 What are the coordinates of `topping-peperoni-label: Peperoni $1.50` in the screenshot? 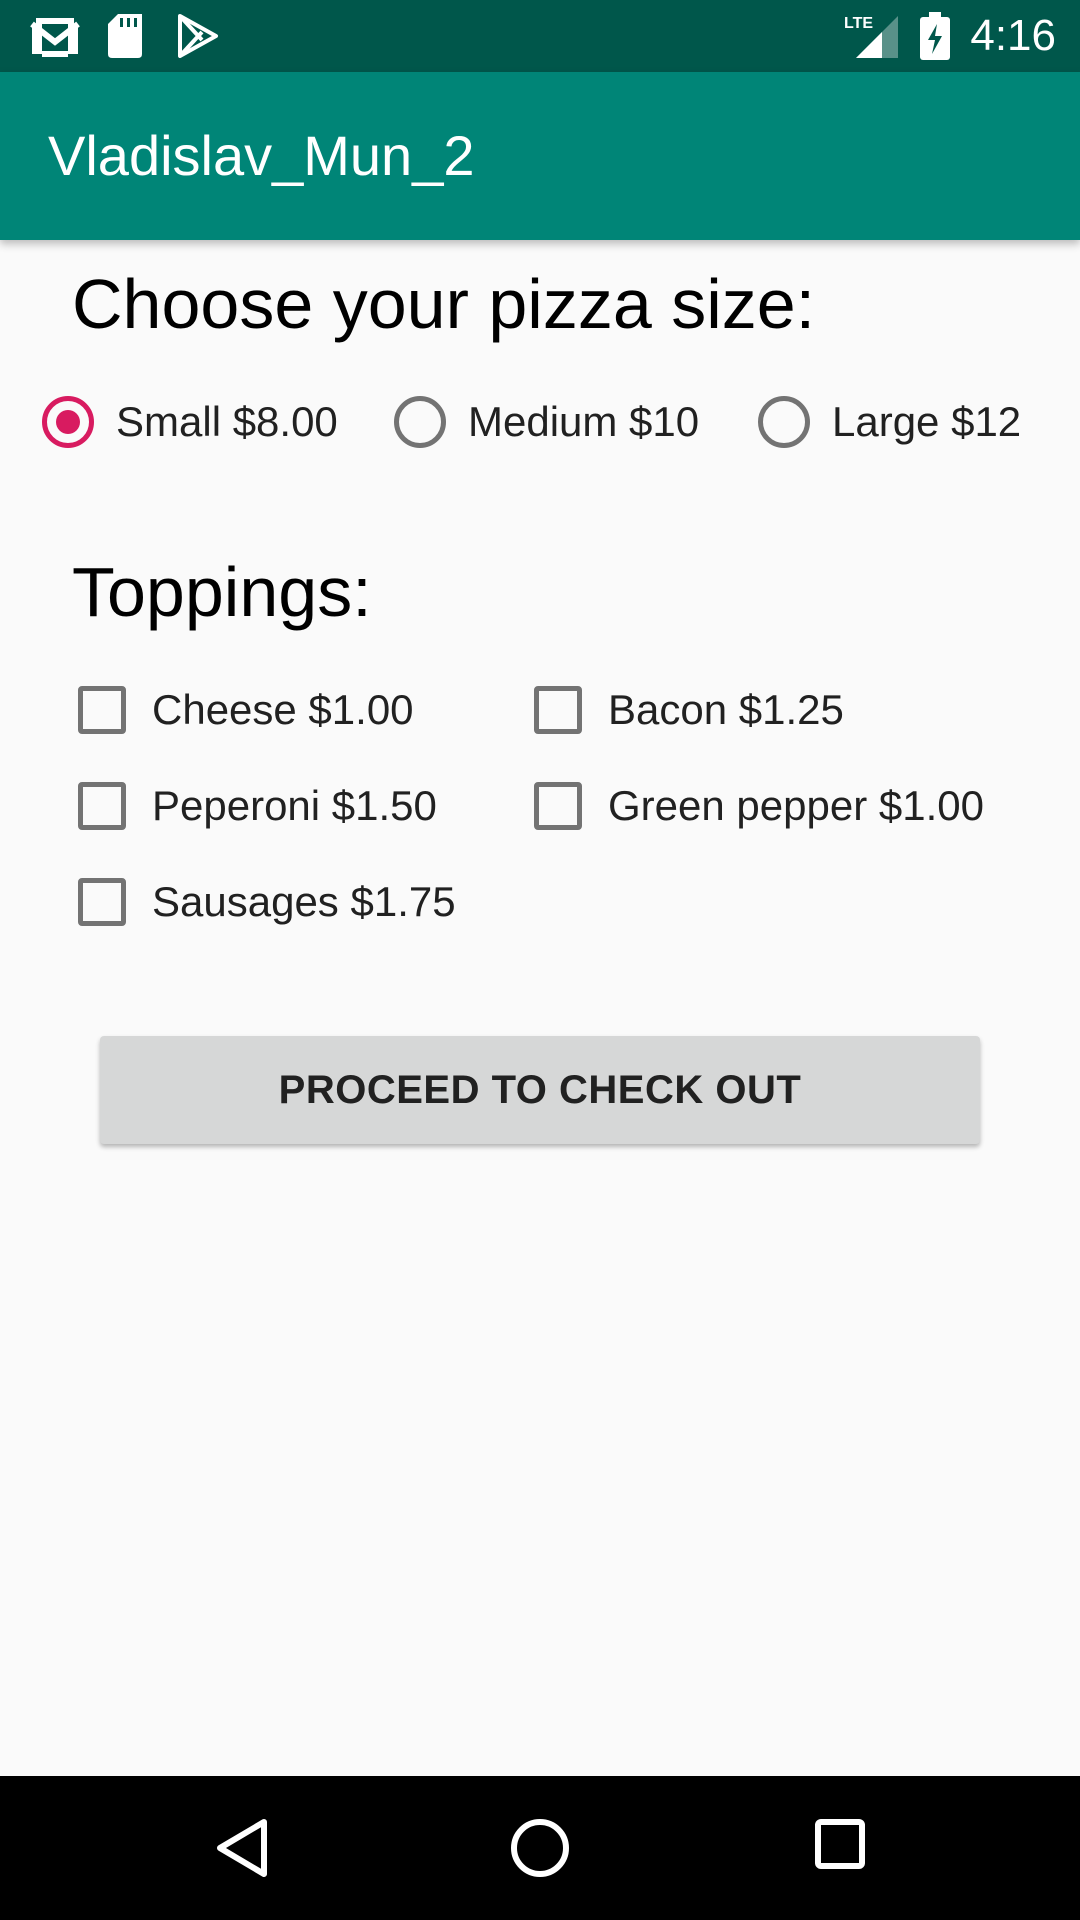 It's located at (294, 805).